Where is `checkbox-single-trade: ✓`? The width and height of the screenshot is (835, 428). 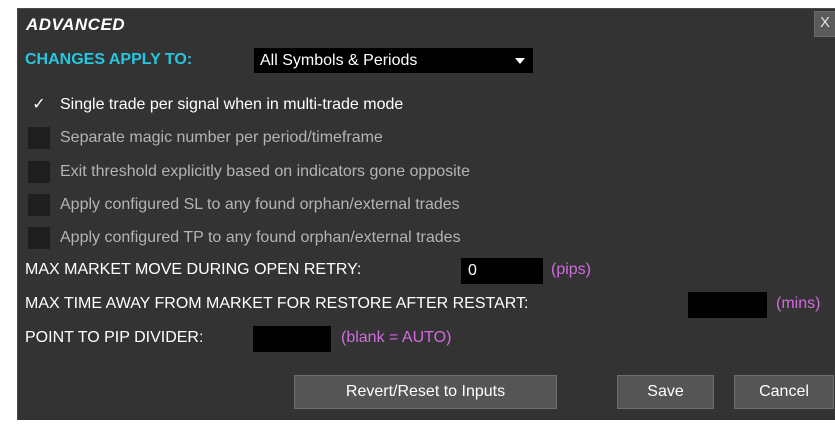
checkbox-single-trade: ✓ is located at coordinates (39, 105).